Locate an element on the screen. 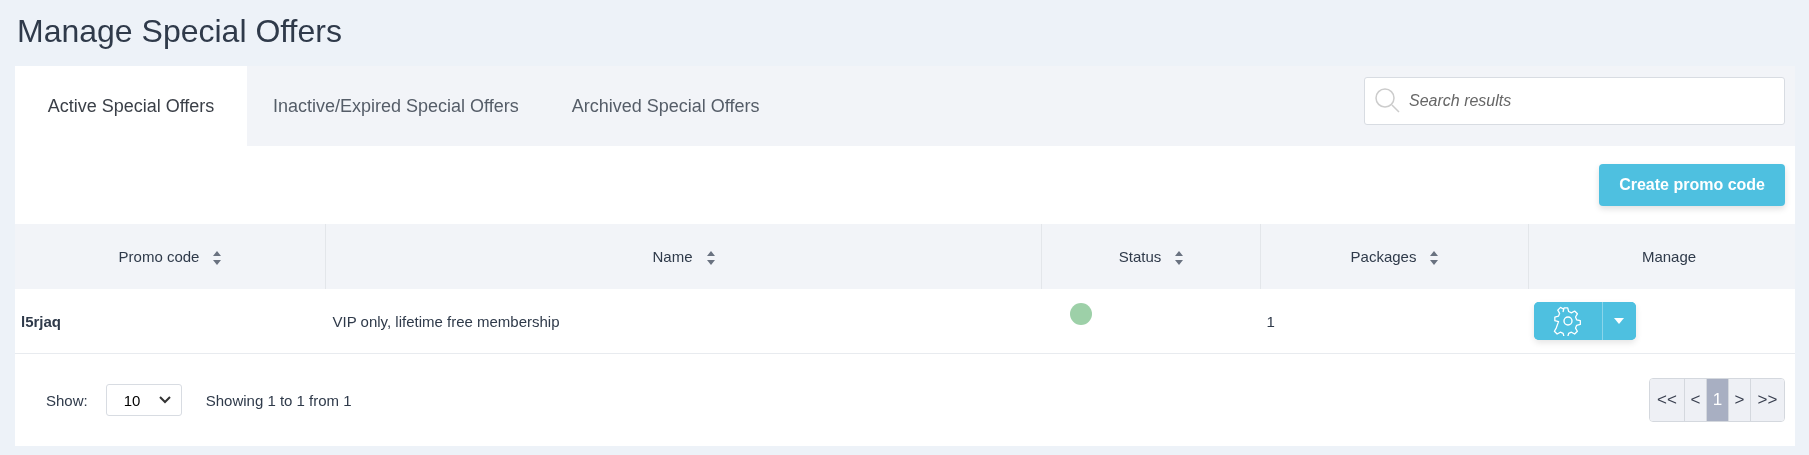 This screenshot has width=1809, height=455. column-header: Status is located at coordinates (1151, 256).